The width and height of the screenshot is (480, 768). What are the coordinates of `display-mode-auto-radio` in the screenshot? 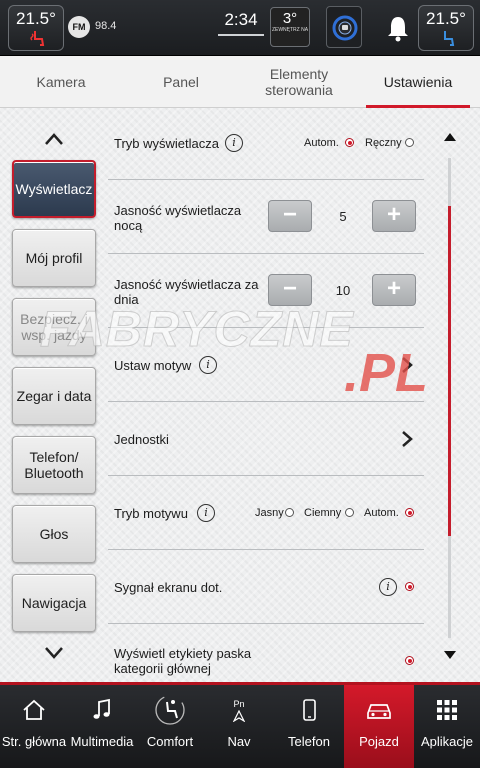 It's located at (349, 142).